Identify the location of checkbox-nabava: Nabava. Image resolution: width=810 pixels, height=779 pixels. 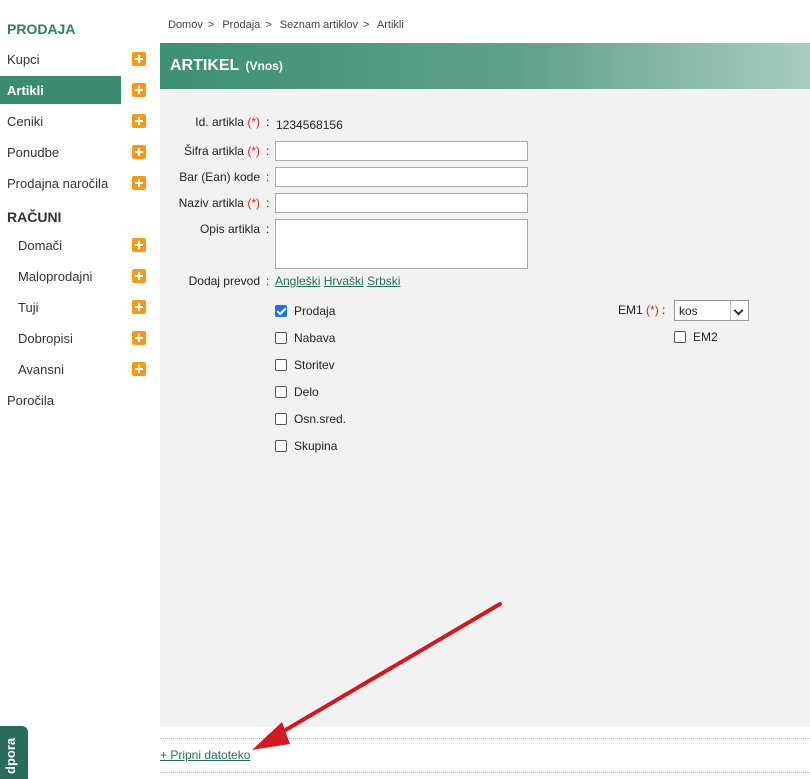
(305, 338).